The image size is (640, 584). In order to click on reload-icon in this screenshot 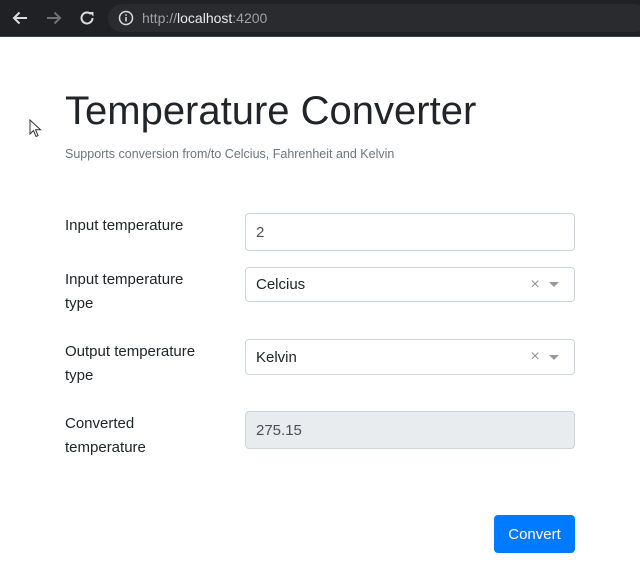, I will do `click(87, 18)`.